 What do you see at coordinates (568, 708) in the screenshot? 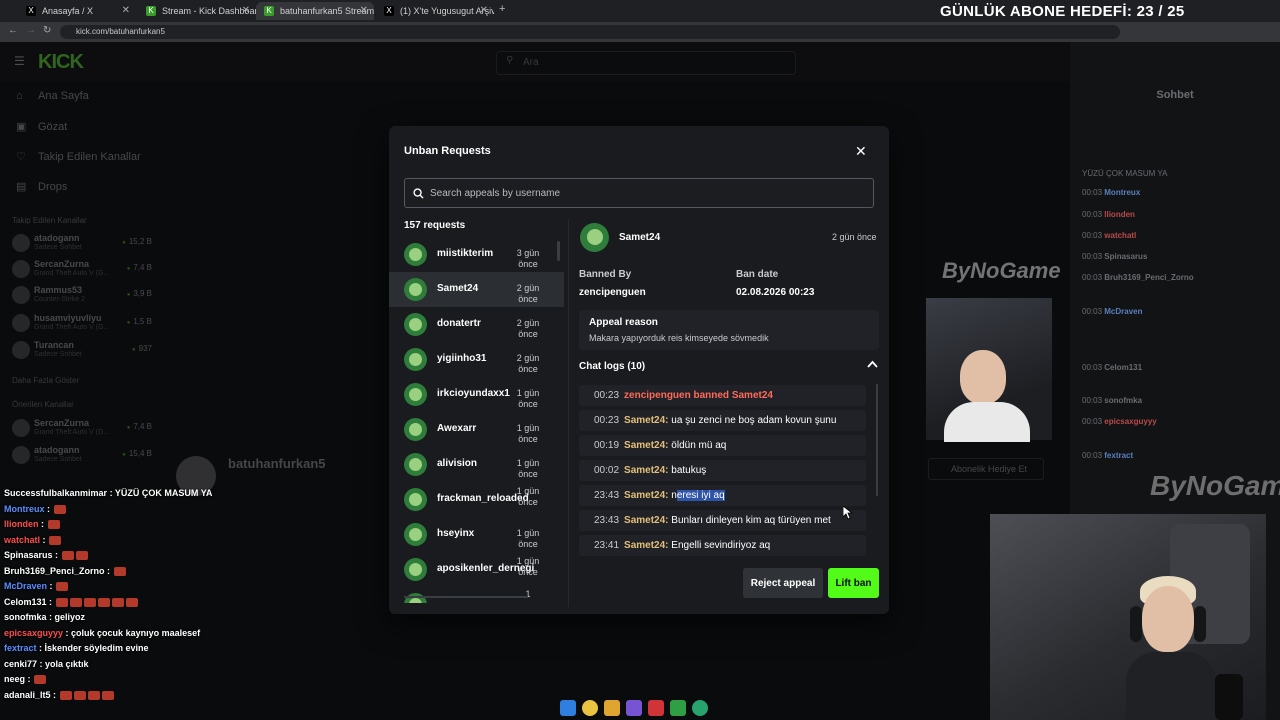
I see `windows-start-icon` at bounding box center [568, 708].